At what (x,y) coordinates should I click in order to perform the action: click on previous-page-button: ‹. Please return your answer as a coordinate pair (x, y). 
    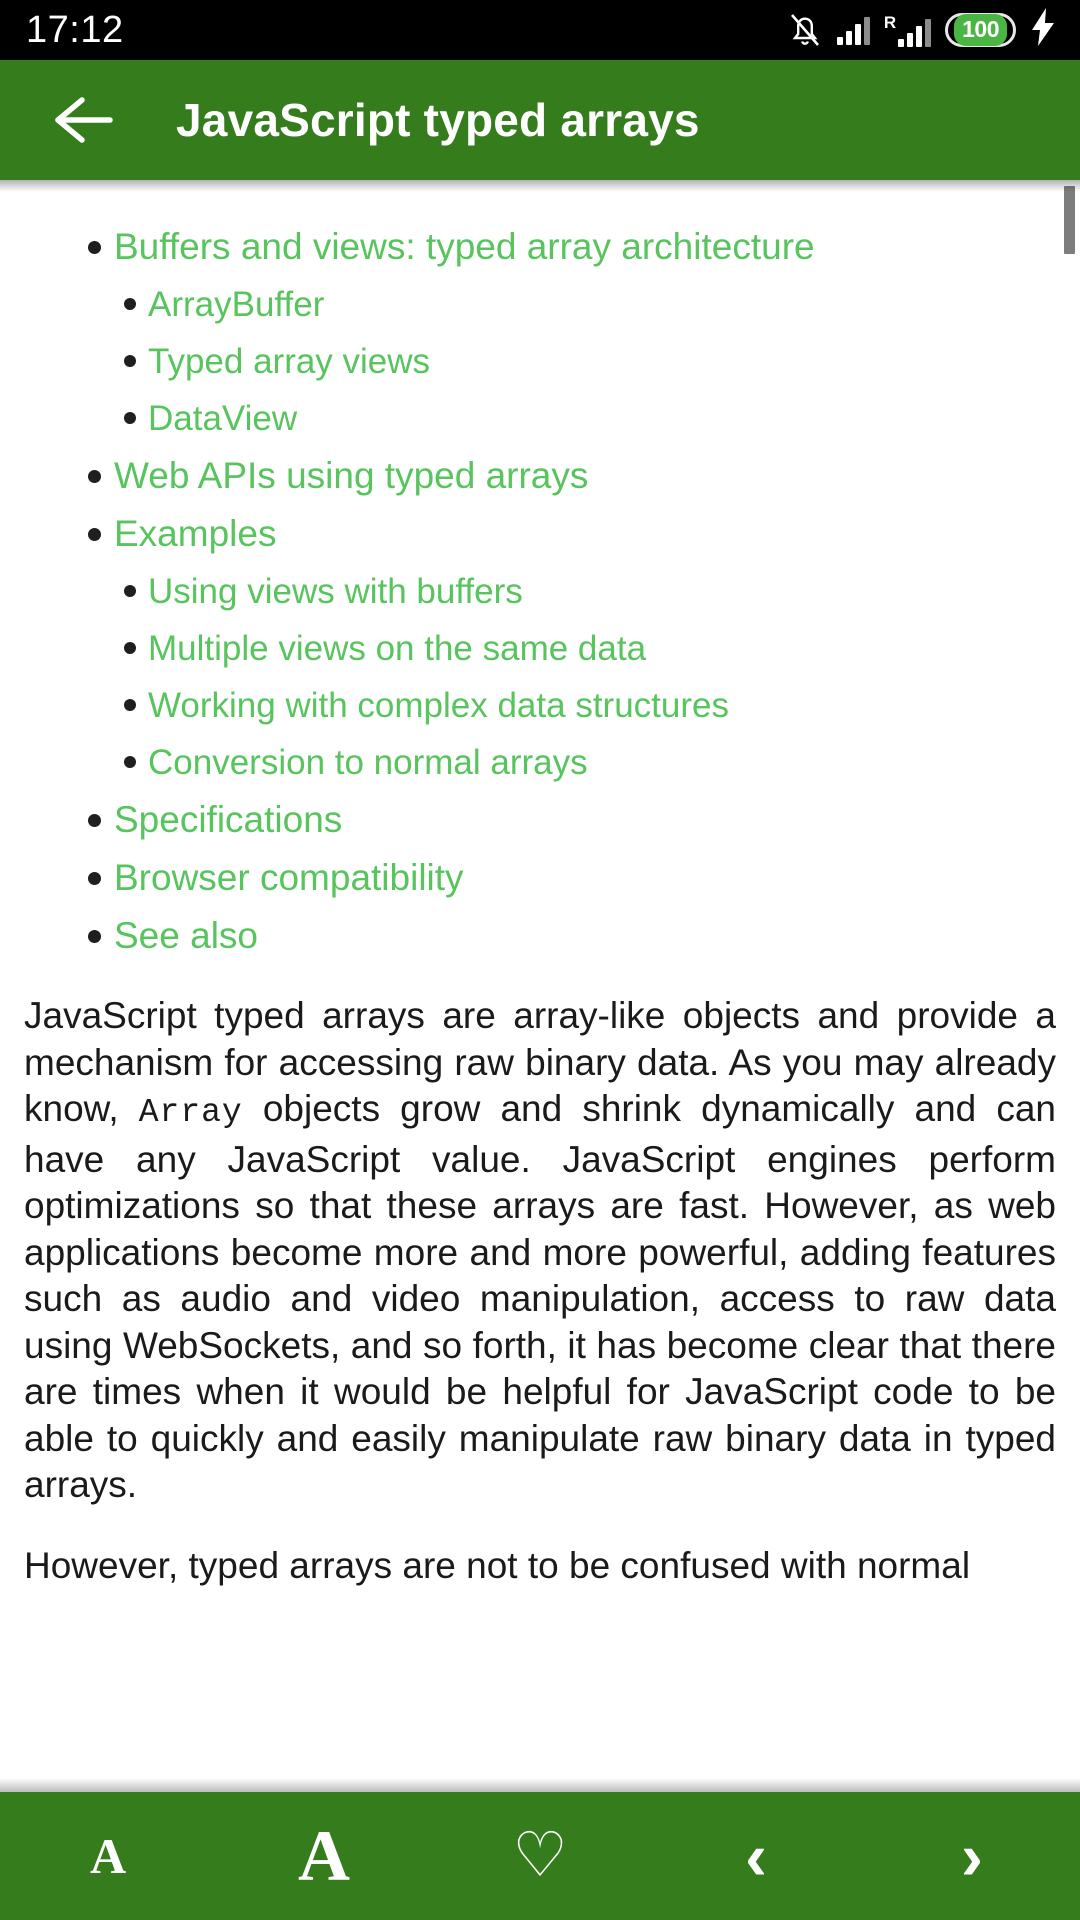
    Looking at the image, I should click on (756, 1856).